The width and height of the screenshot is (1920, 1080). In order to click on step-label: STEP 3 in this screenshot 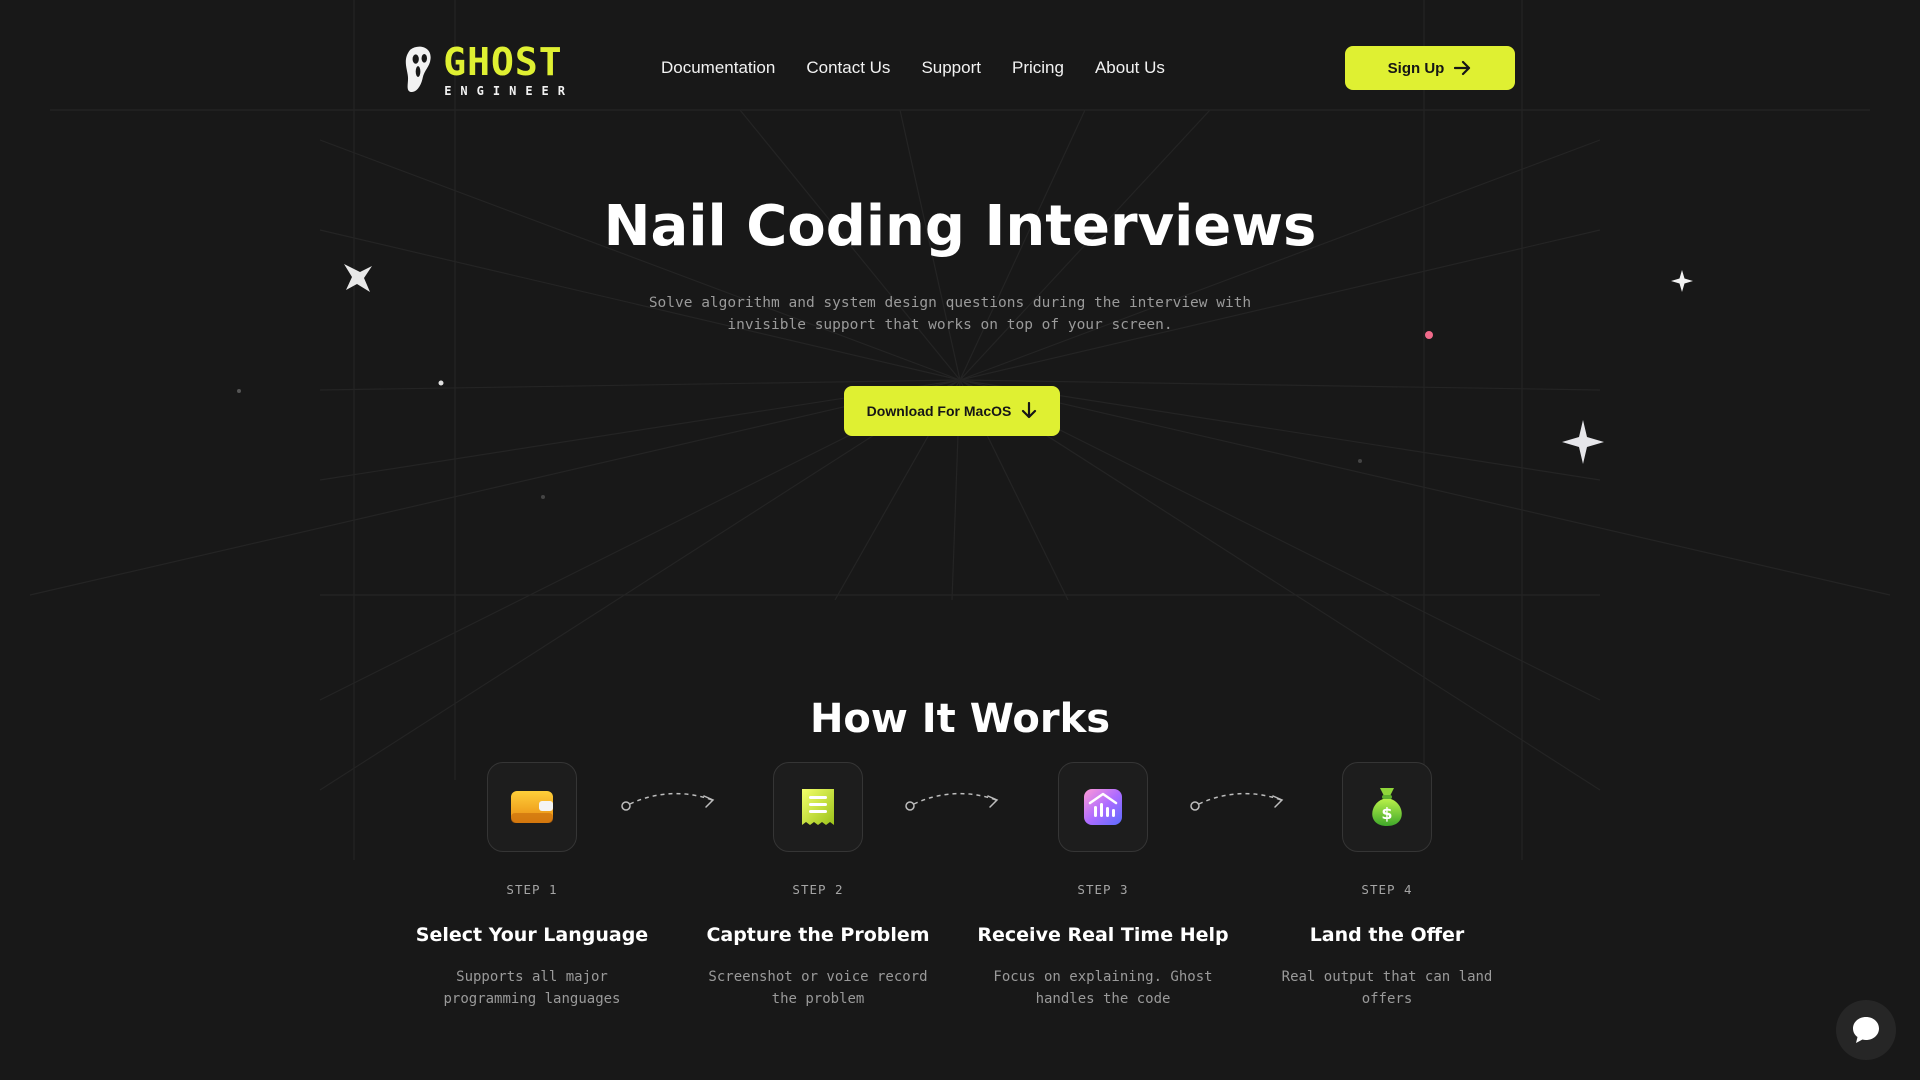, I will do `click(1103, 889)`.